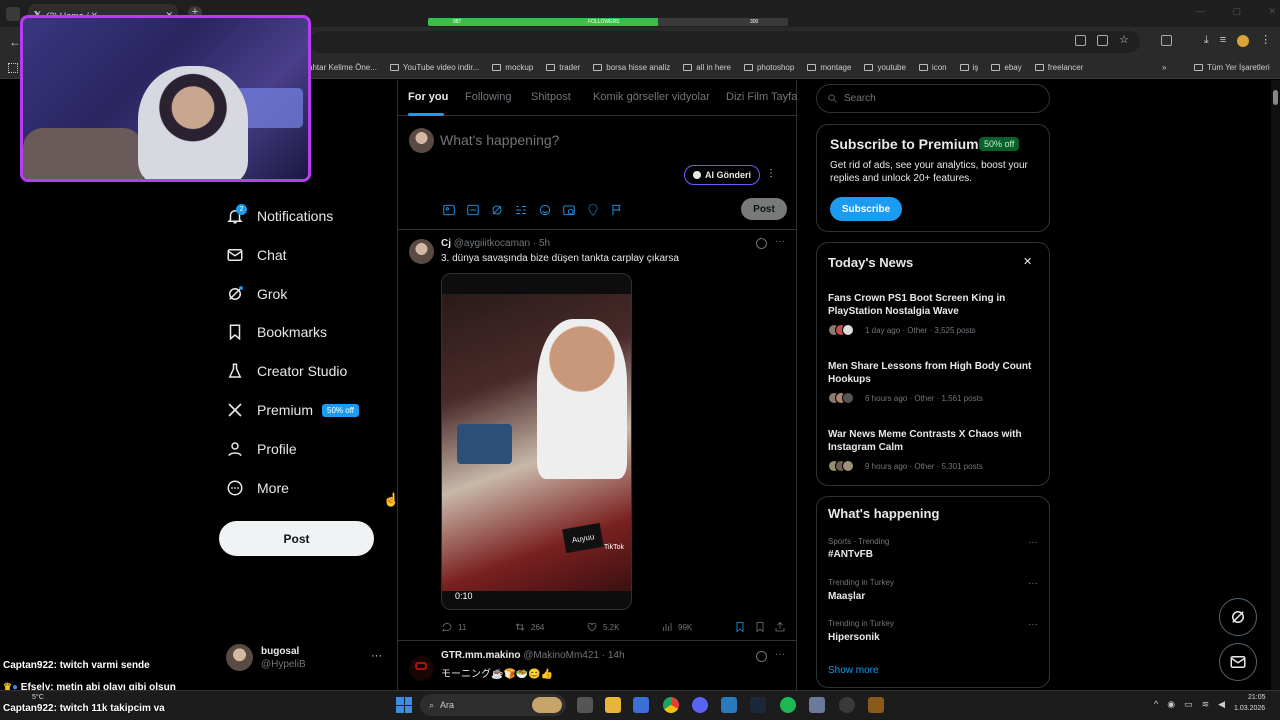 The image size is (1280, 720). I want to click on volume-icon: ◀, so click(1221, 704).